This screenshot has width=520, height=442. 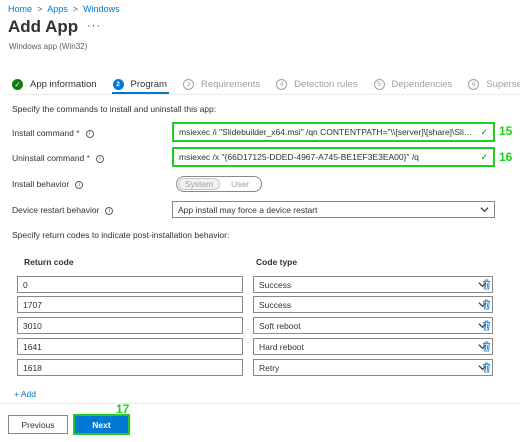 I want to click on column-header-return-code: Return code, so click(x=49, y=262).